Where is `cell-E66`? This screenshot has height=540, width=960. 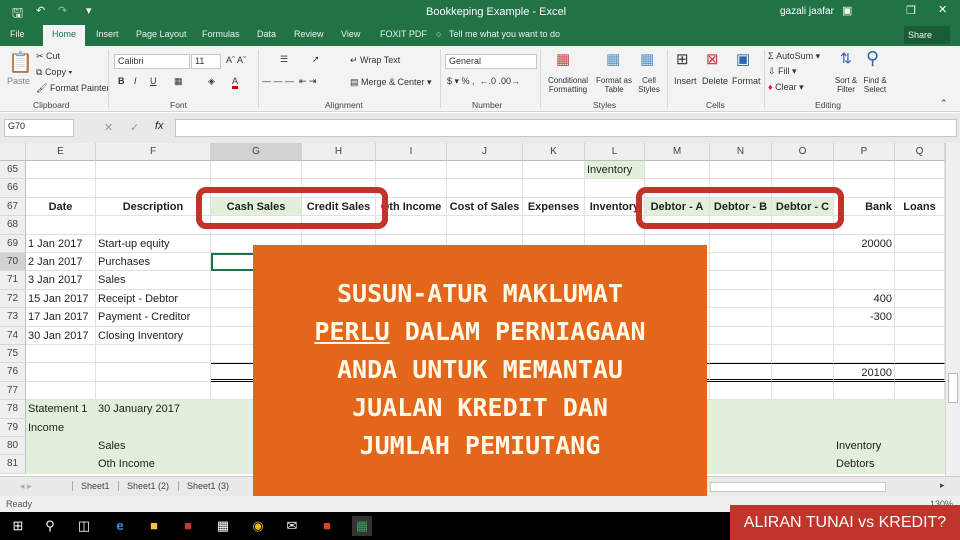
cell-E66 is located at coordinates (61, 188).